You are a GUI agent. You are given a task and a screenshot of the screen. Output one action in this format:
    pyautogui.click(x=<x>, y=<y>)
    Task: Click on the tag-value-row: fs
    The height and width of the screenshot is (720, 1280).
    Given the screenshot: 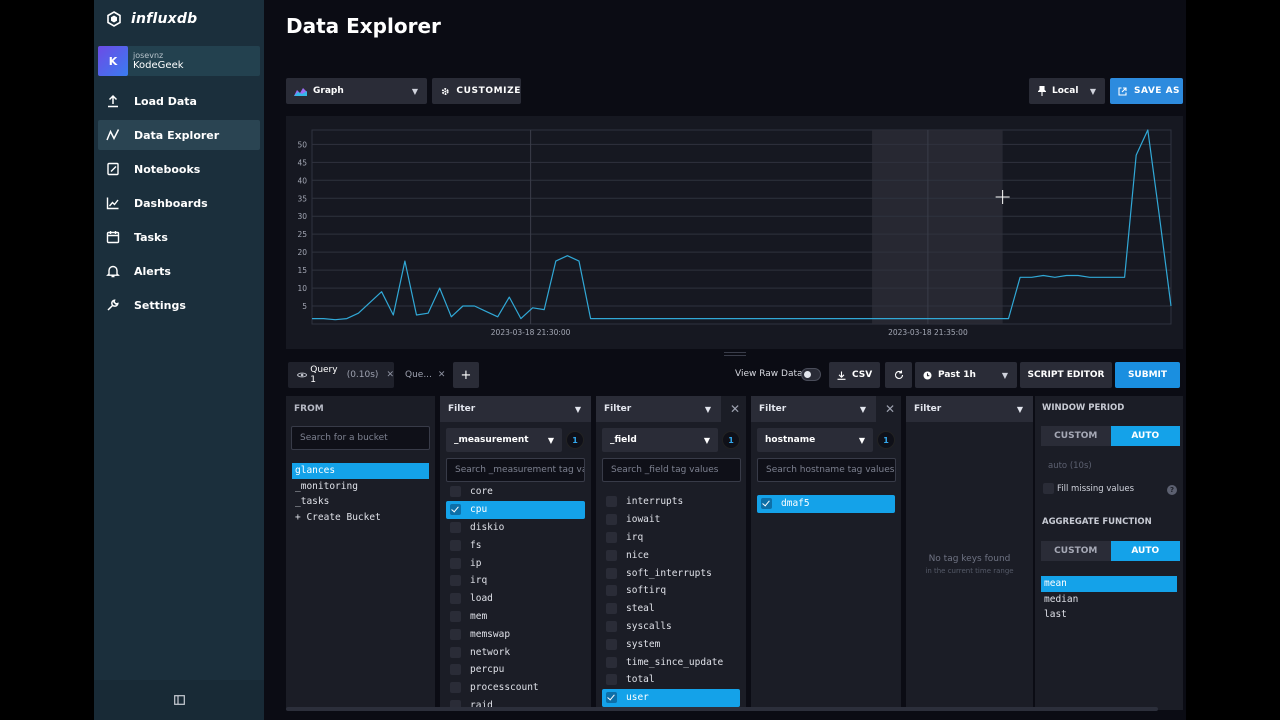 What is the action you would take?
    pyautogui.click(x=515, y=545)
    